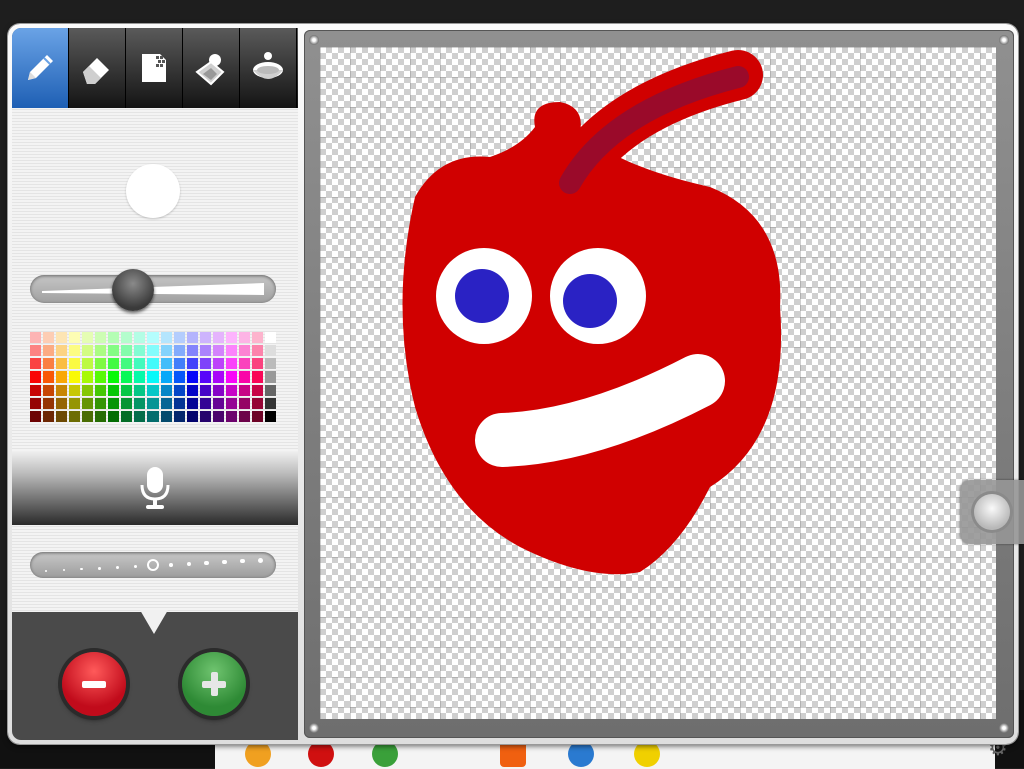 The image size is (1024, 769). I want to click on add-button, so click(214, 684).